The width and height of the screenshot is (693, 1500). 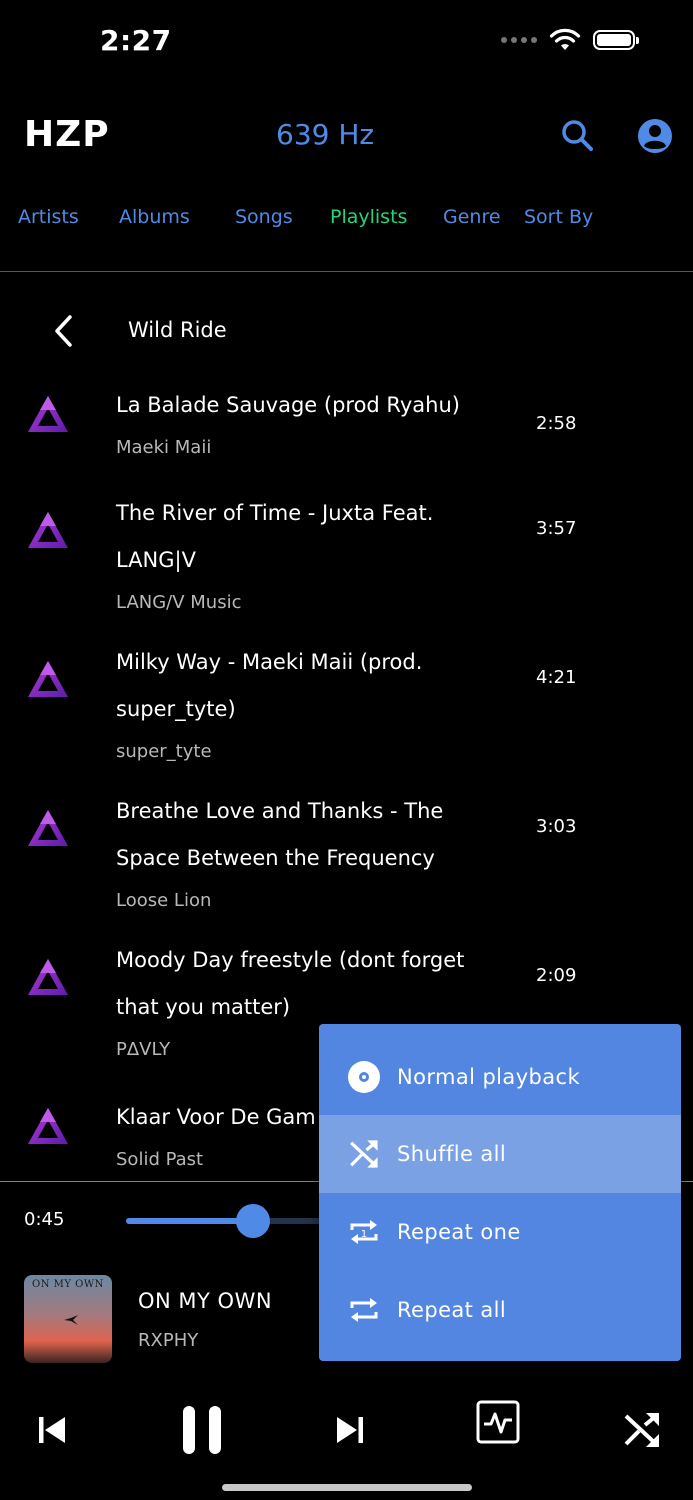 I want to click on song-artist: super_tyte, so click(x=164, y=751).